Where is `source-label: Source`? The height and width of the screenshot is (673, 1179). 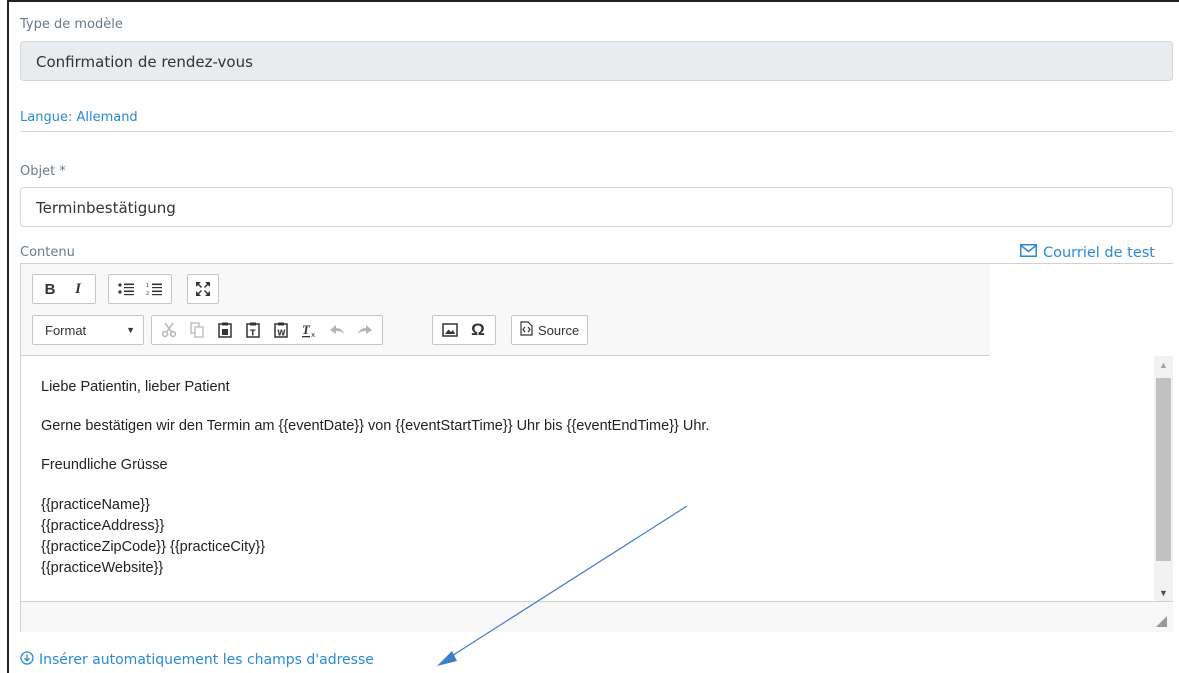 source-label: Source is located at coordinates (559, 330).